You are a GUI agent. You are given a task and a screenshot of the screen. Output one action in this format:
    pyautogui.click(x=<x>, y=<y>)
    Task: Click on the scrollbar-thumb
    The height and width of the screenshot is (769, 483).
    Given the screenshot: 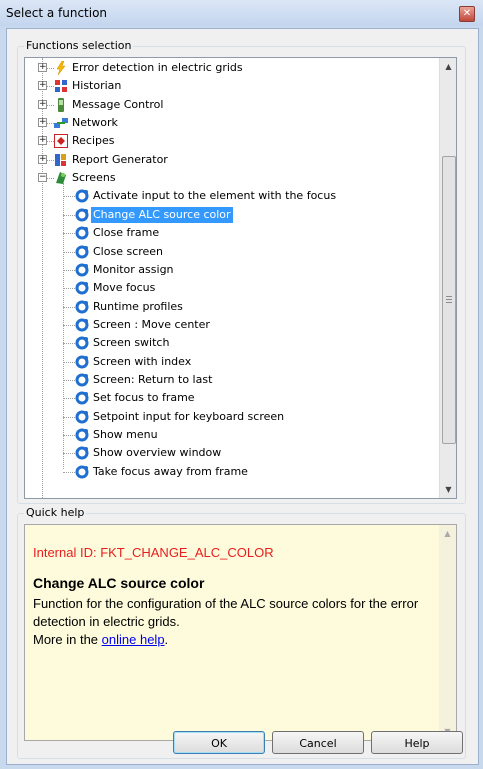 What is the action you would take?
    pyautogui.click(x=449, y=300)
    